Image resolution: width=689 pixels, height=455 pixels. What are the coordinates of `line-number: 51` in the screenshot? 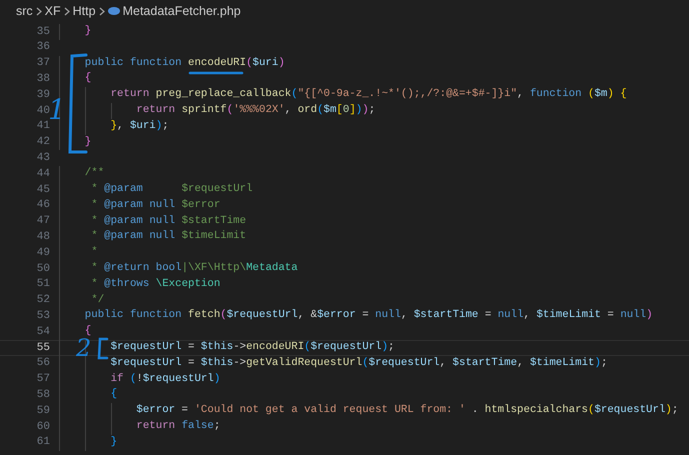 It's located at (43, 284).